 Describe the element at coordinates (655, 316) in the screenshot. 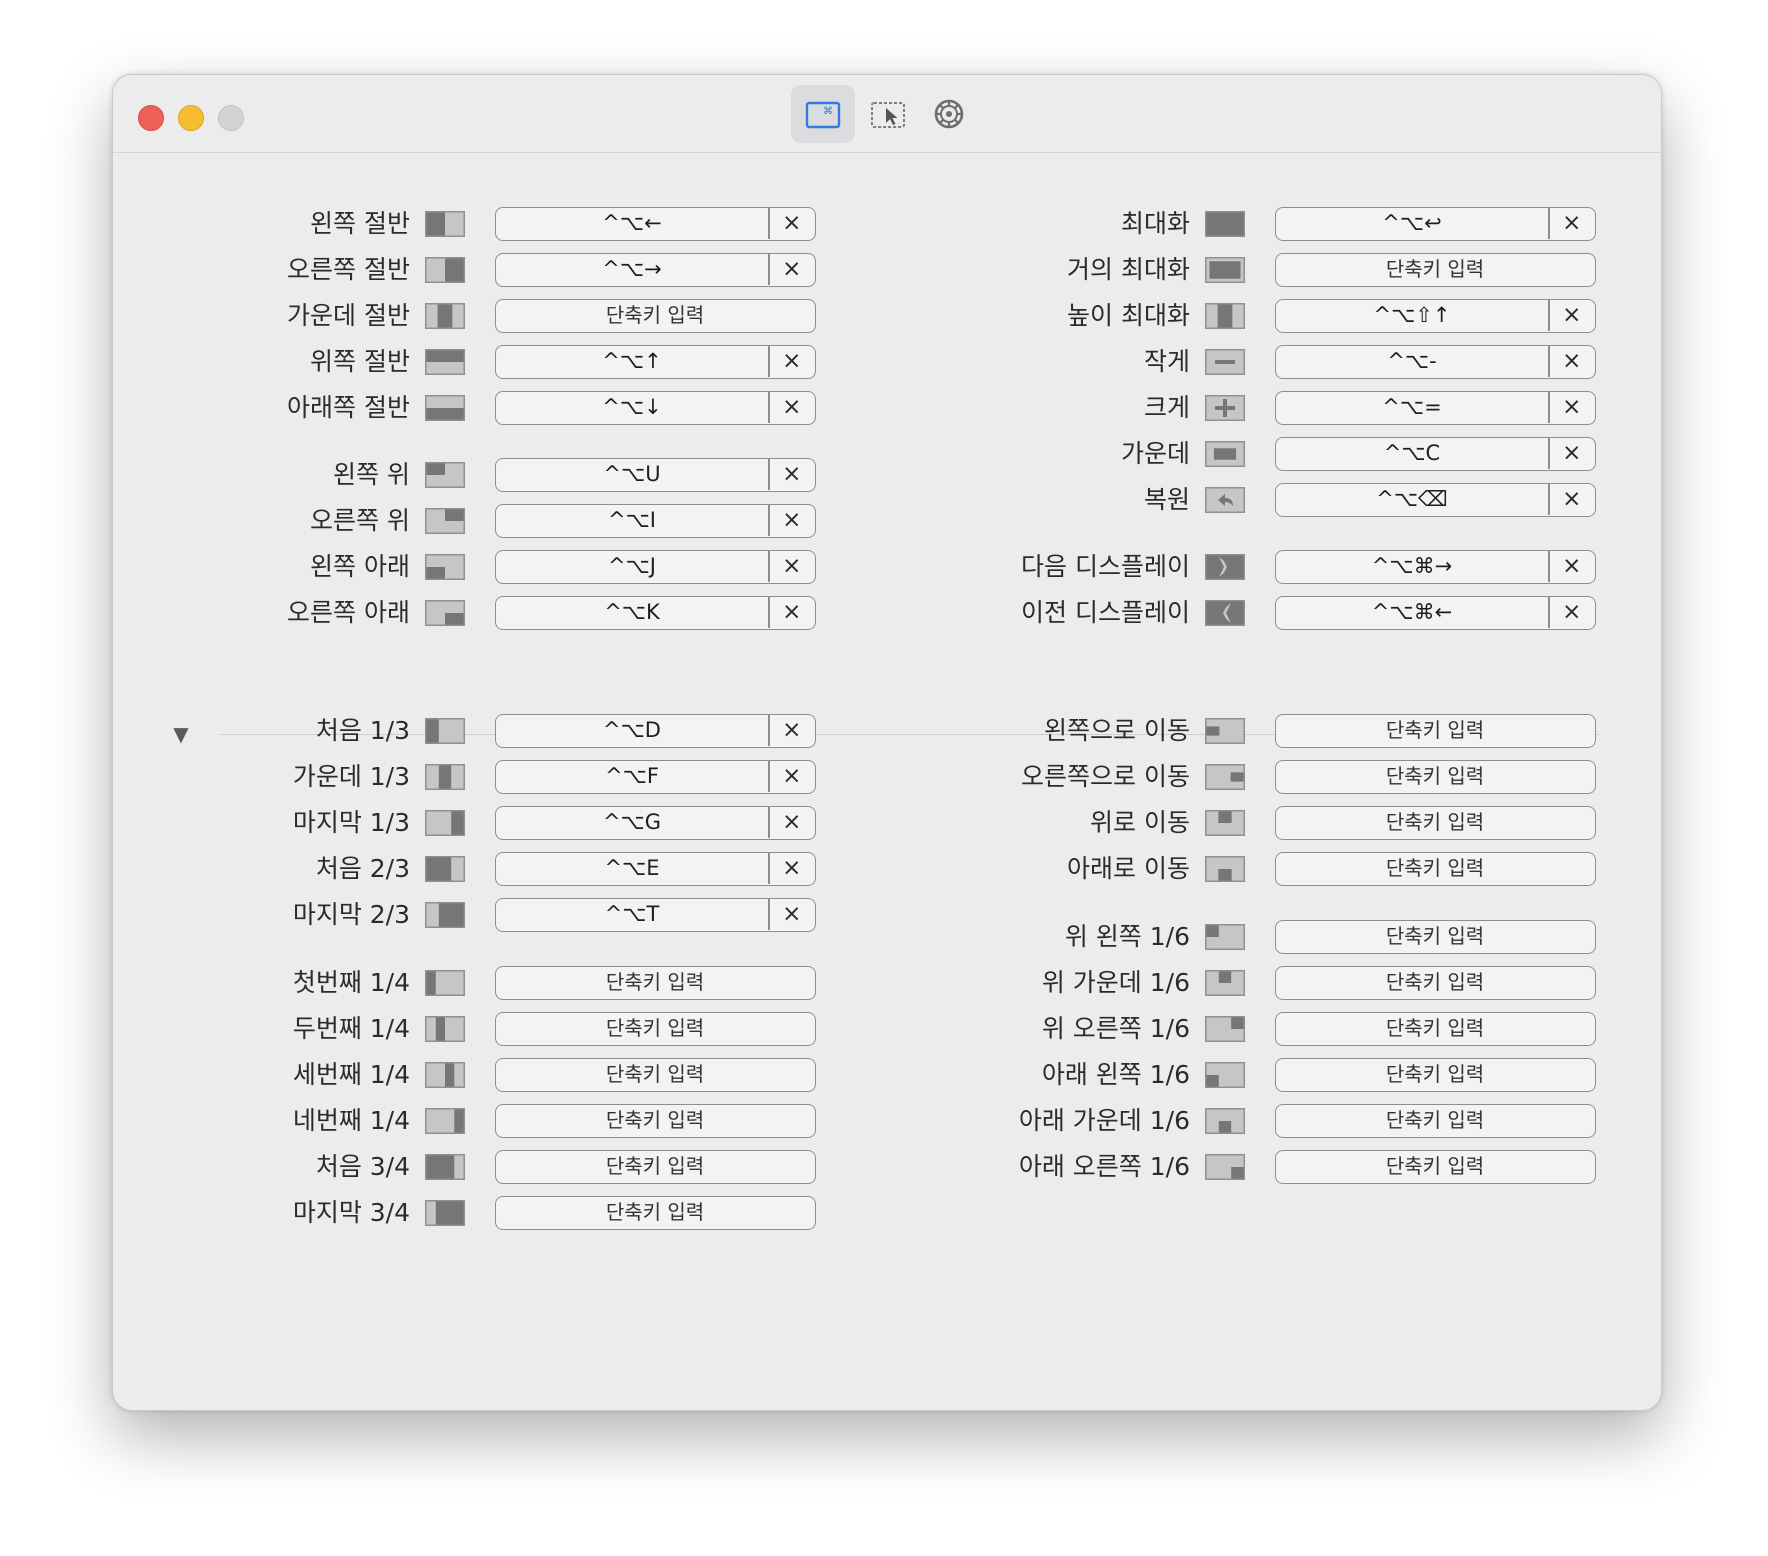

I see `shortcut-field-center-half: 단축키 입력` at that location.